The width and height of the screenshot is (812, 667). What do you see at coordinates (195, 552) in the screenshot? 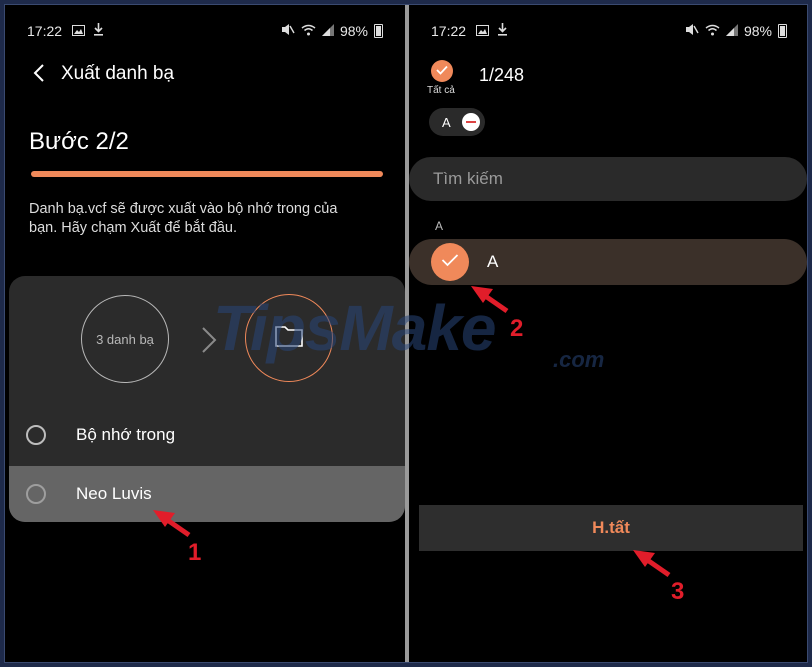
I see `annotation-number-1: 1` at bounding box center [195, 552].